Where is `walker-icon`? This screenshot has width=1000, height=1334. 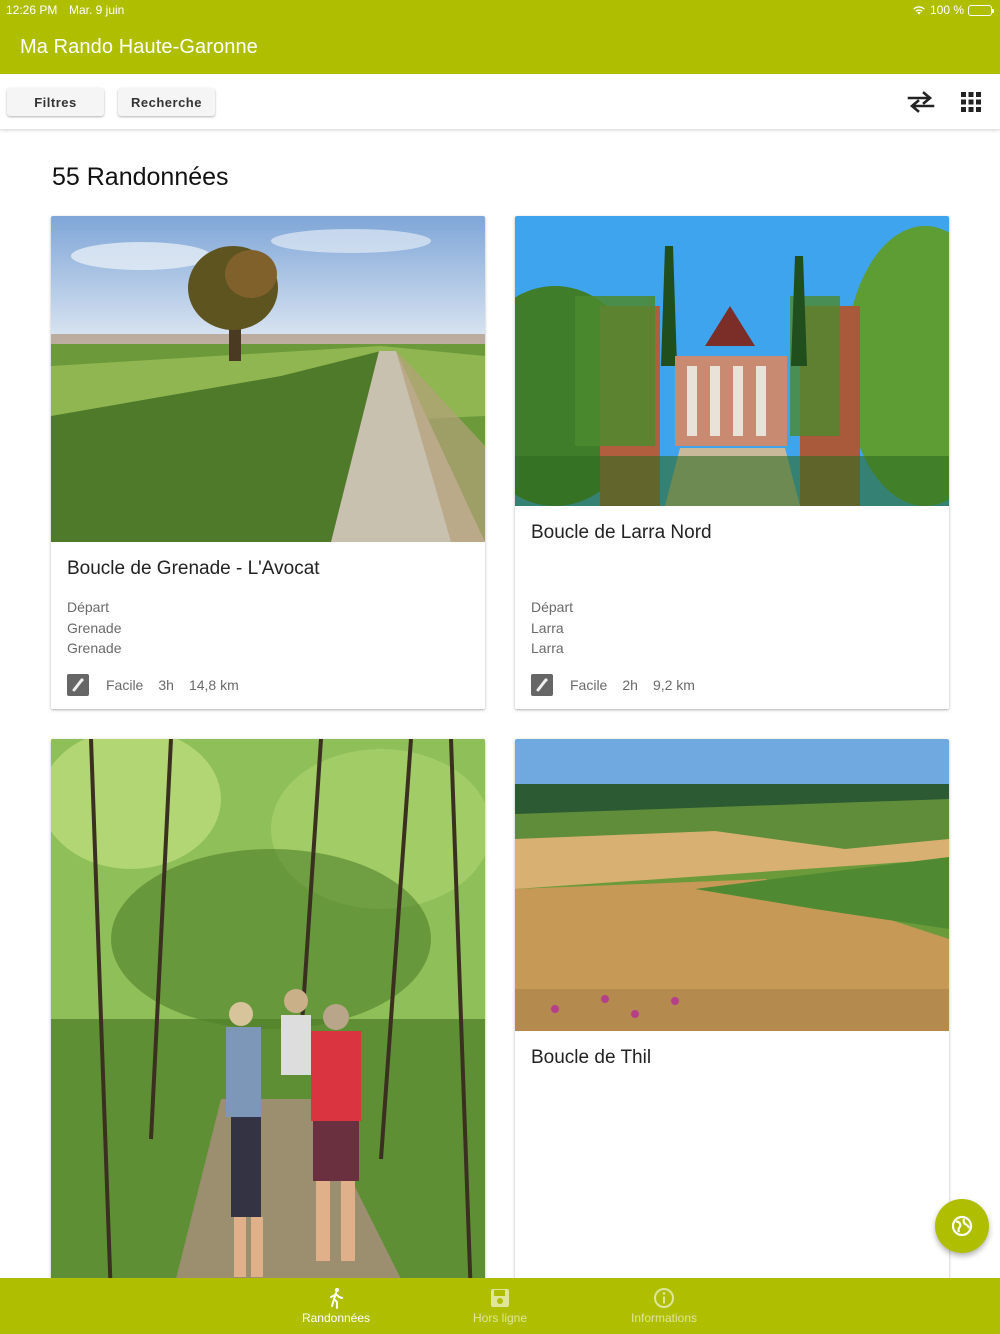
walker-icon is located at coordinates (336, 1298).